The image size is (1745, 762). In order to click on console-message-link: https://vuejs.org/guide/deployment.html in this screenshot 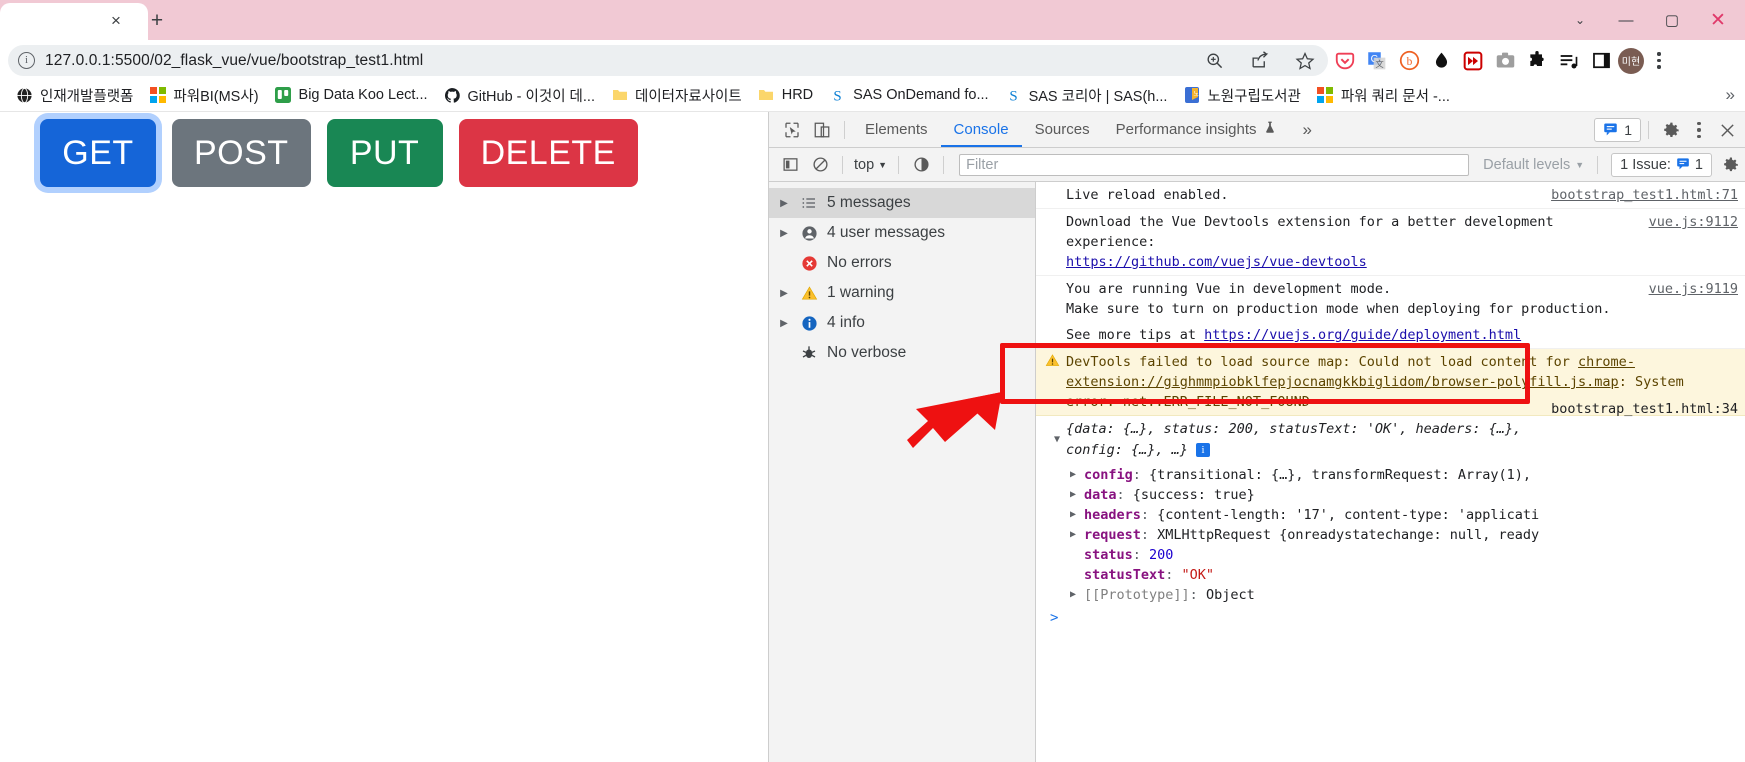, I will do `click(1362, 335)`.